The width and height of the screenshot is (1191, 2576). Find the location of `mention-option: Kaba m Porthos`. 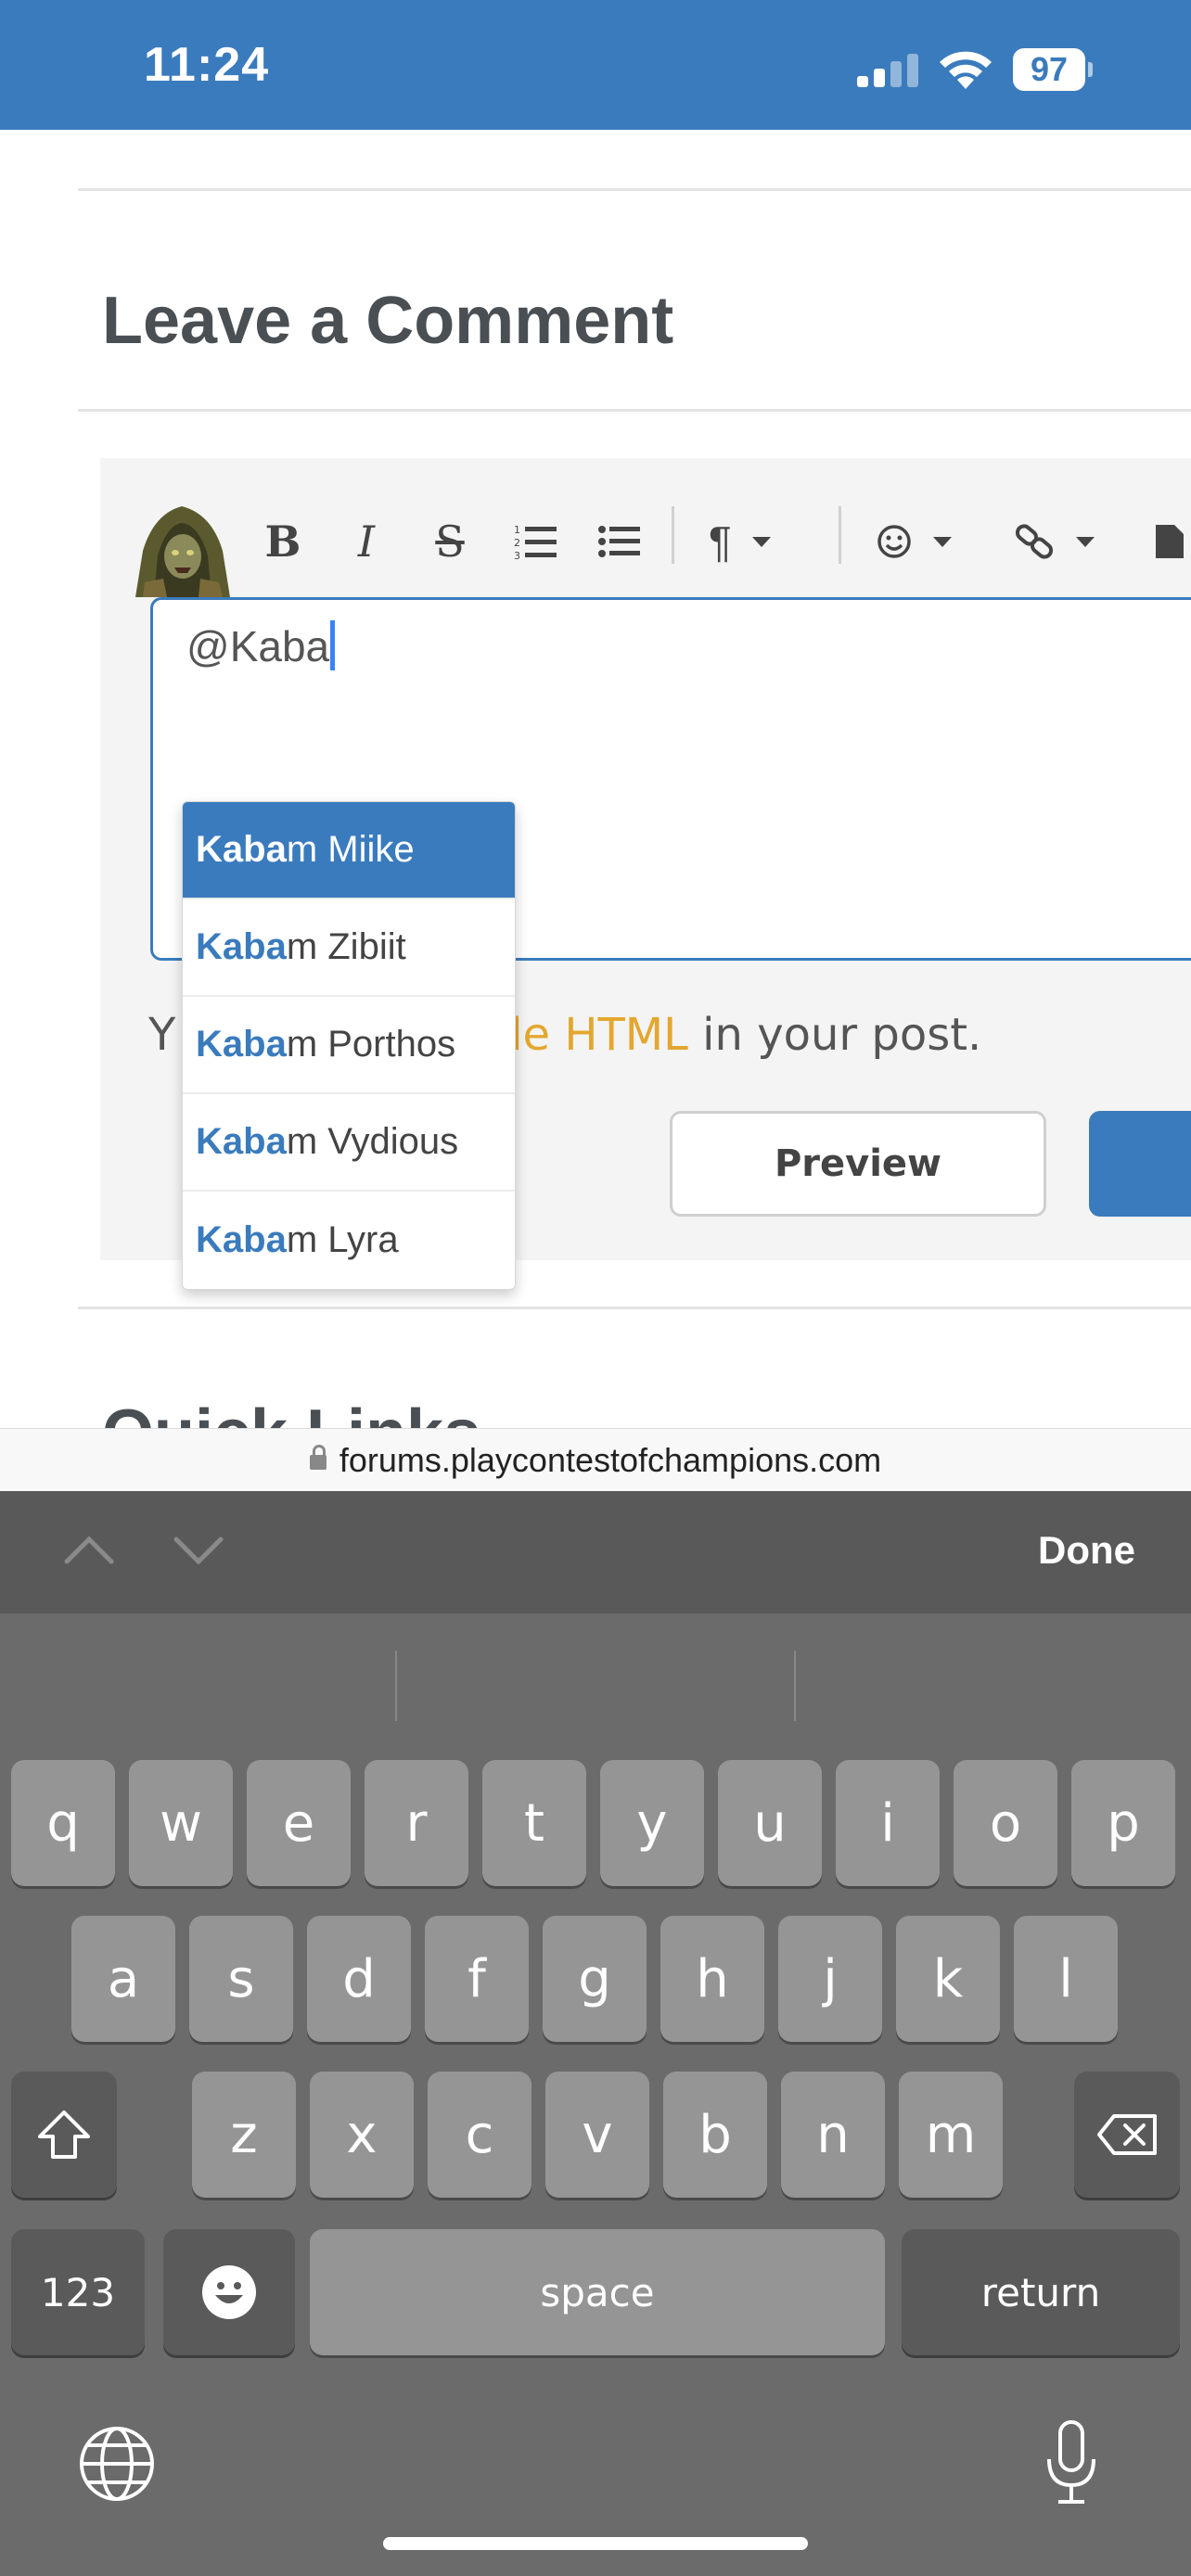

mention-option: Kaba m Porthos is located at coordinates (349, 1045).